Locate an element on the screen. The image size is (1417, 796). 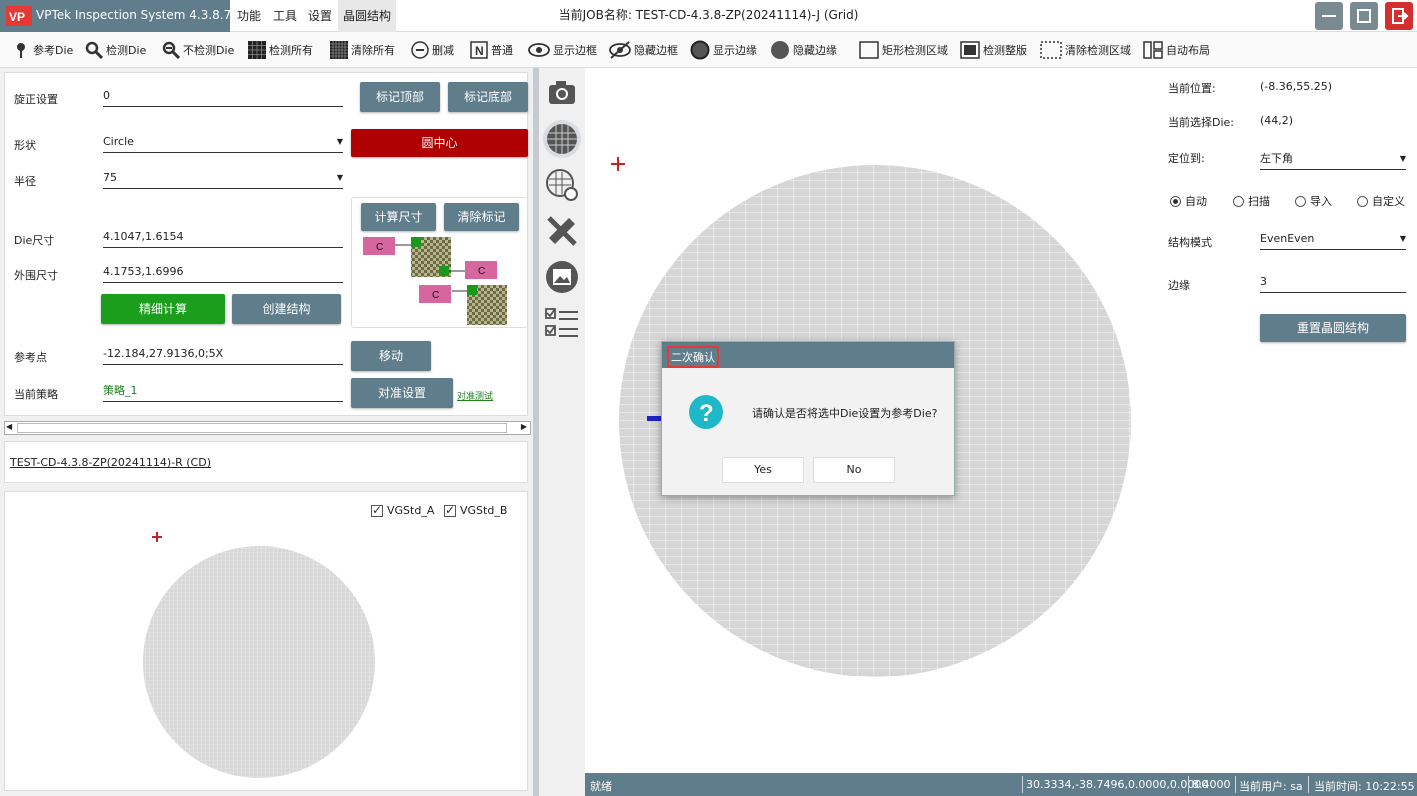
layout-icon is located at coordinates (1153, 50).